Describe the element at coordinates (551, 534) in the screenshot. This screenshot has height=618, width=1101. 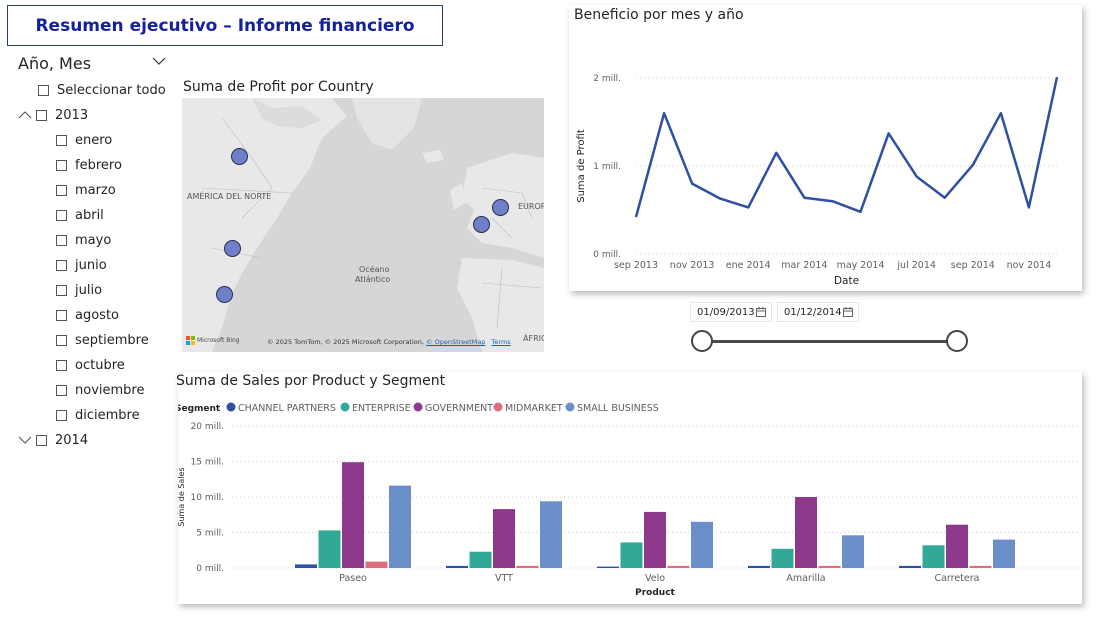
I see `bar-vtt-small-business` at that location.